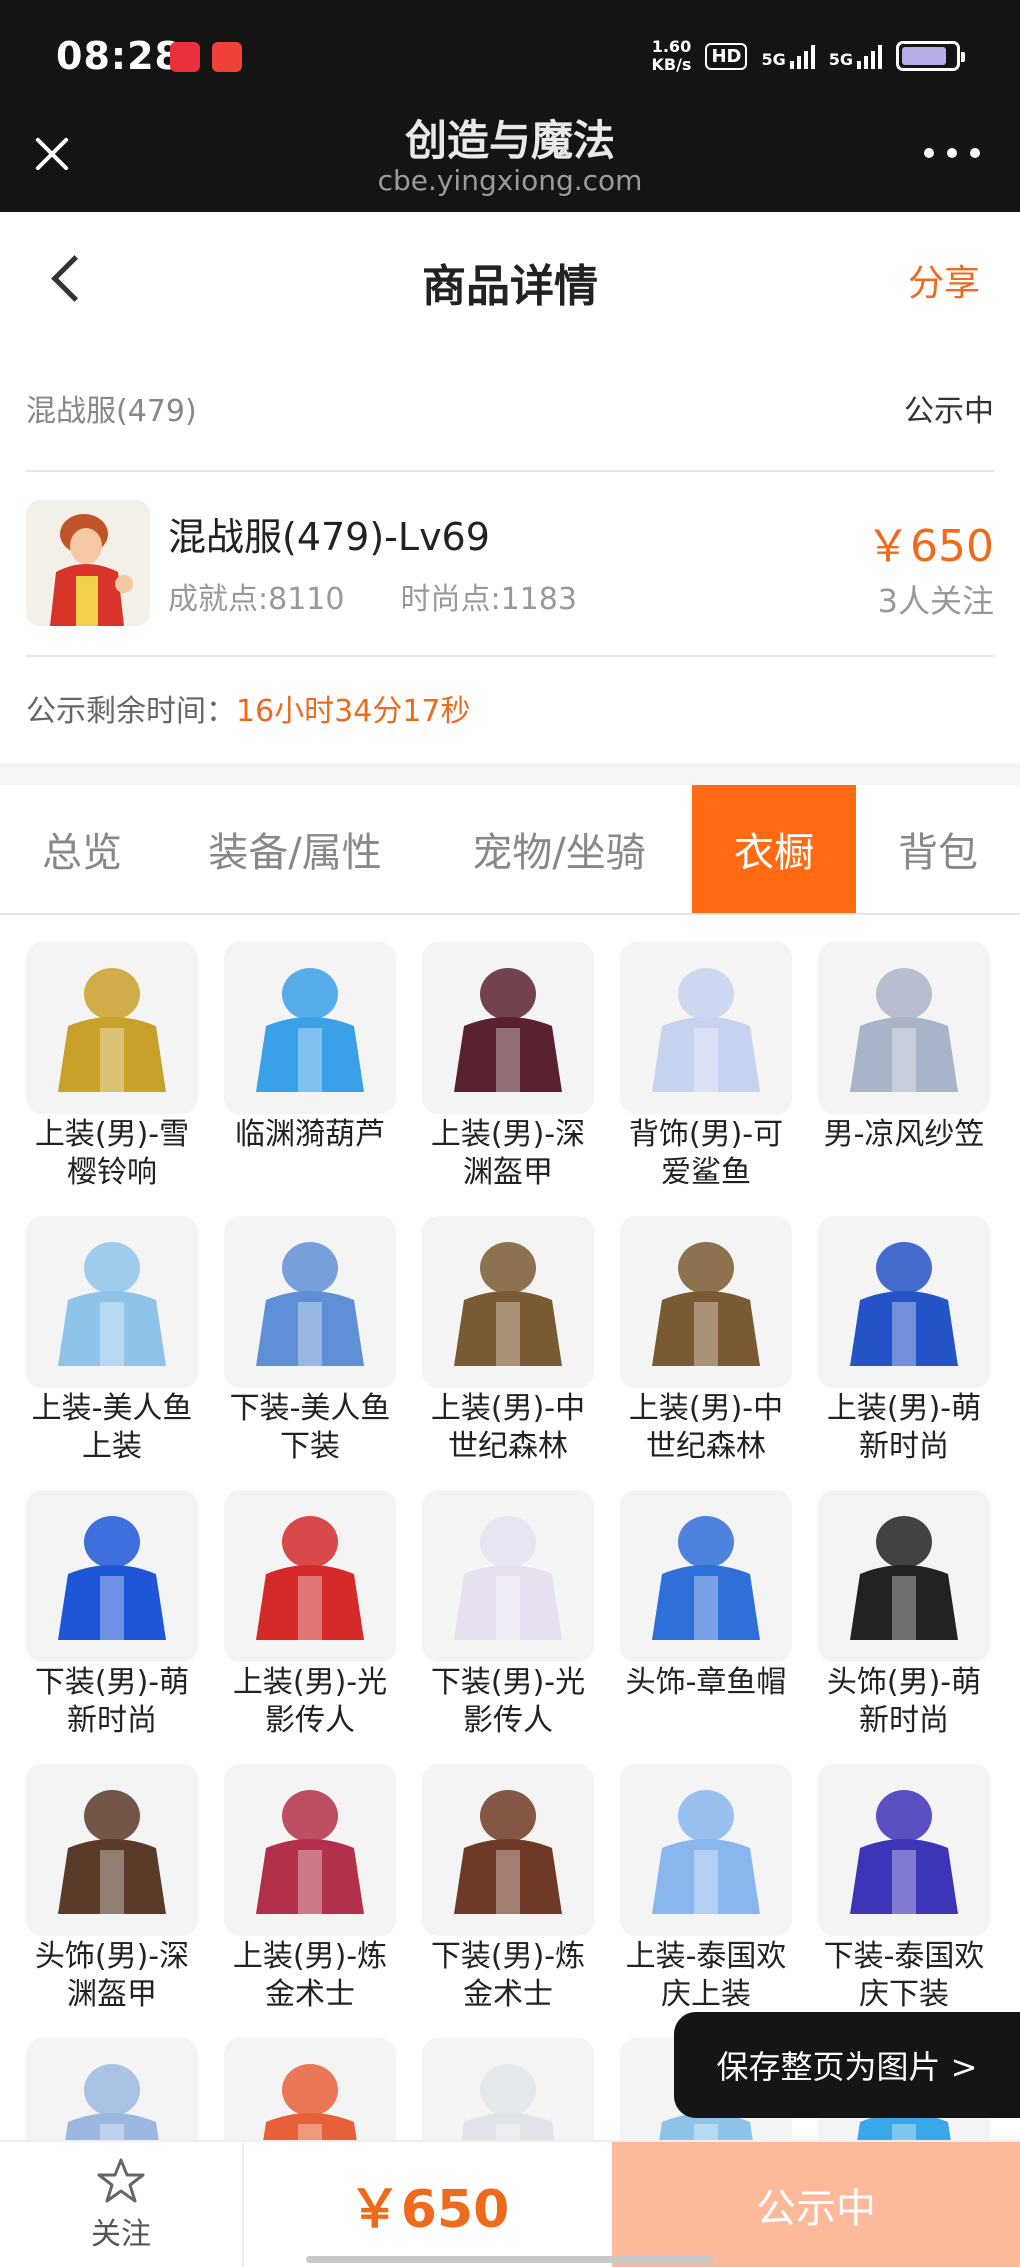 This screenshot has height=2267, width=1020. What do you see at coordinates (510, 2203) in the screenshot?
I see `bottom-bar: 关注 ￥650 公示中` at bounding box center [510, 2203].